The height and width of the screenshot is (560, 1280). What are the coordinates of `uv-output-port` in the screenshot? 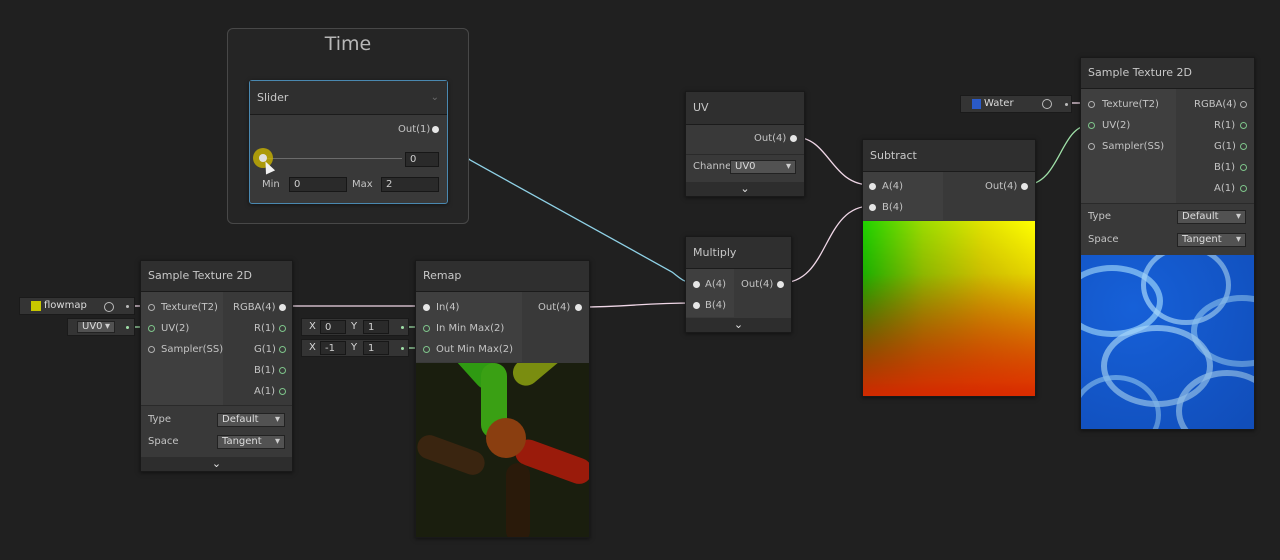 It's located at (793, 138).